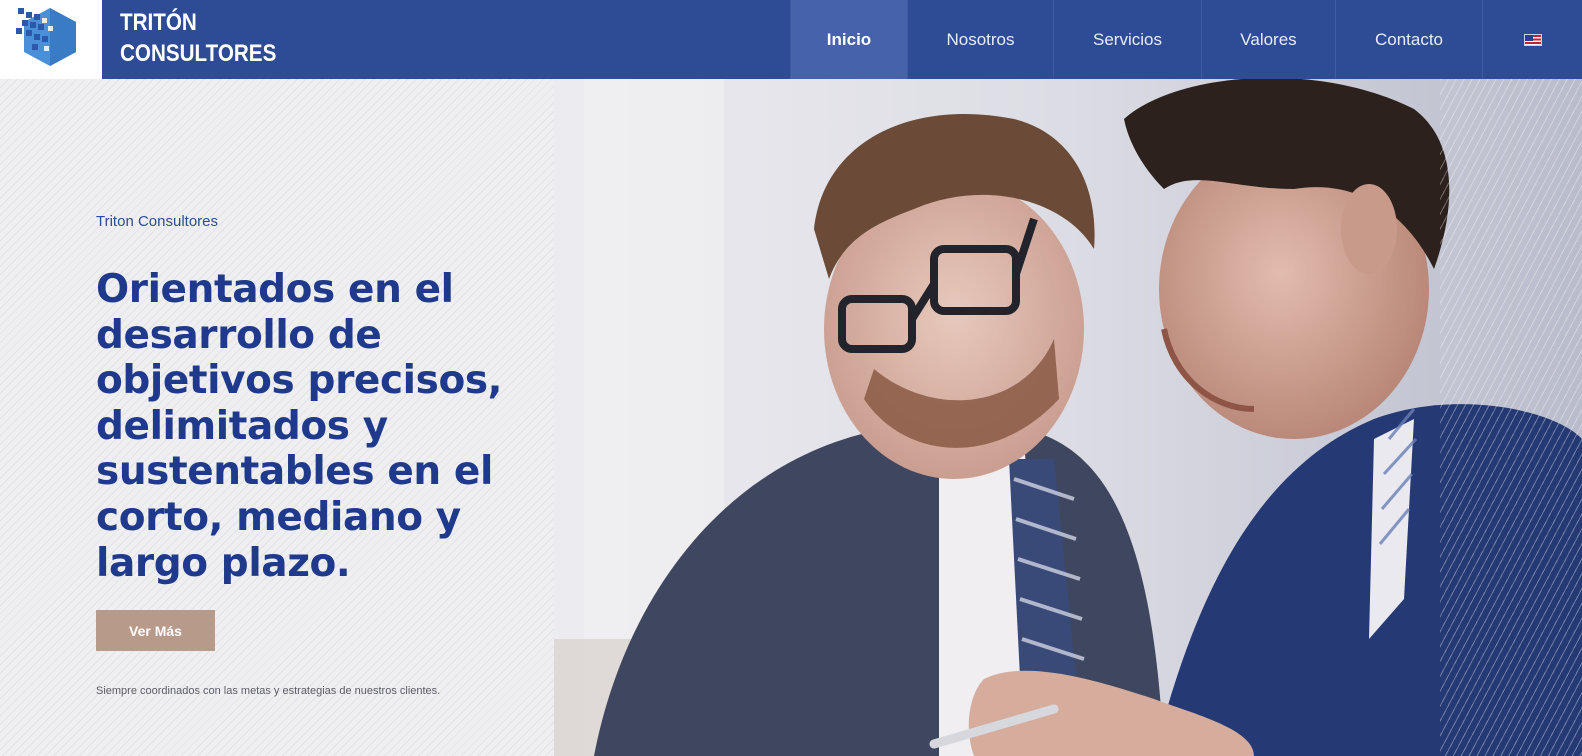 The height and width of the screenshot is (756, 1582). Describe the element at coordinates (198, 38) in the screenshot. I see `brand-name: TRITÓN CONSULTORES` at that location.